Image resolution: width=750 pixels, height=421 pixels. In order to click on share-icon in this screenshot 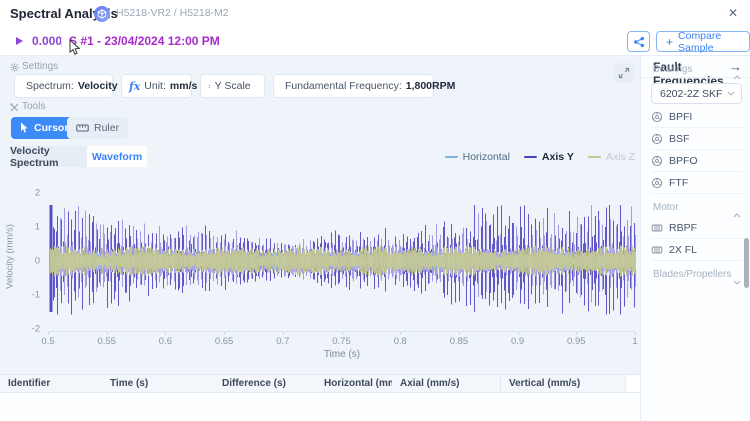, I will do `click(638, 41)`.